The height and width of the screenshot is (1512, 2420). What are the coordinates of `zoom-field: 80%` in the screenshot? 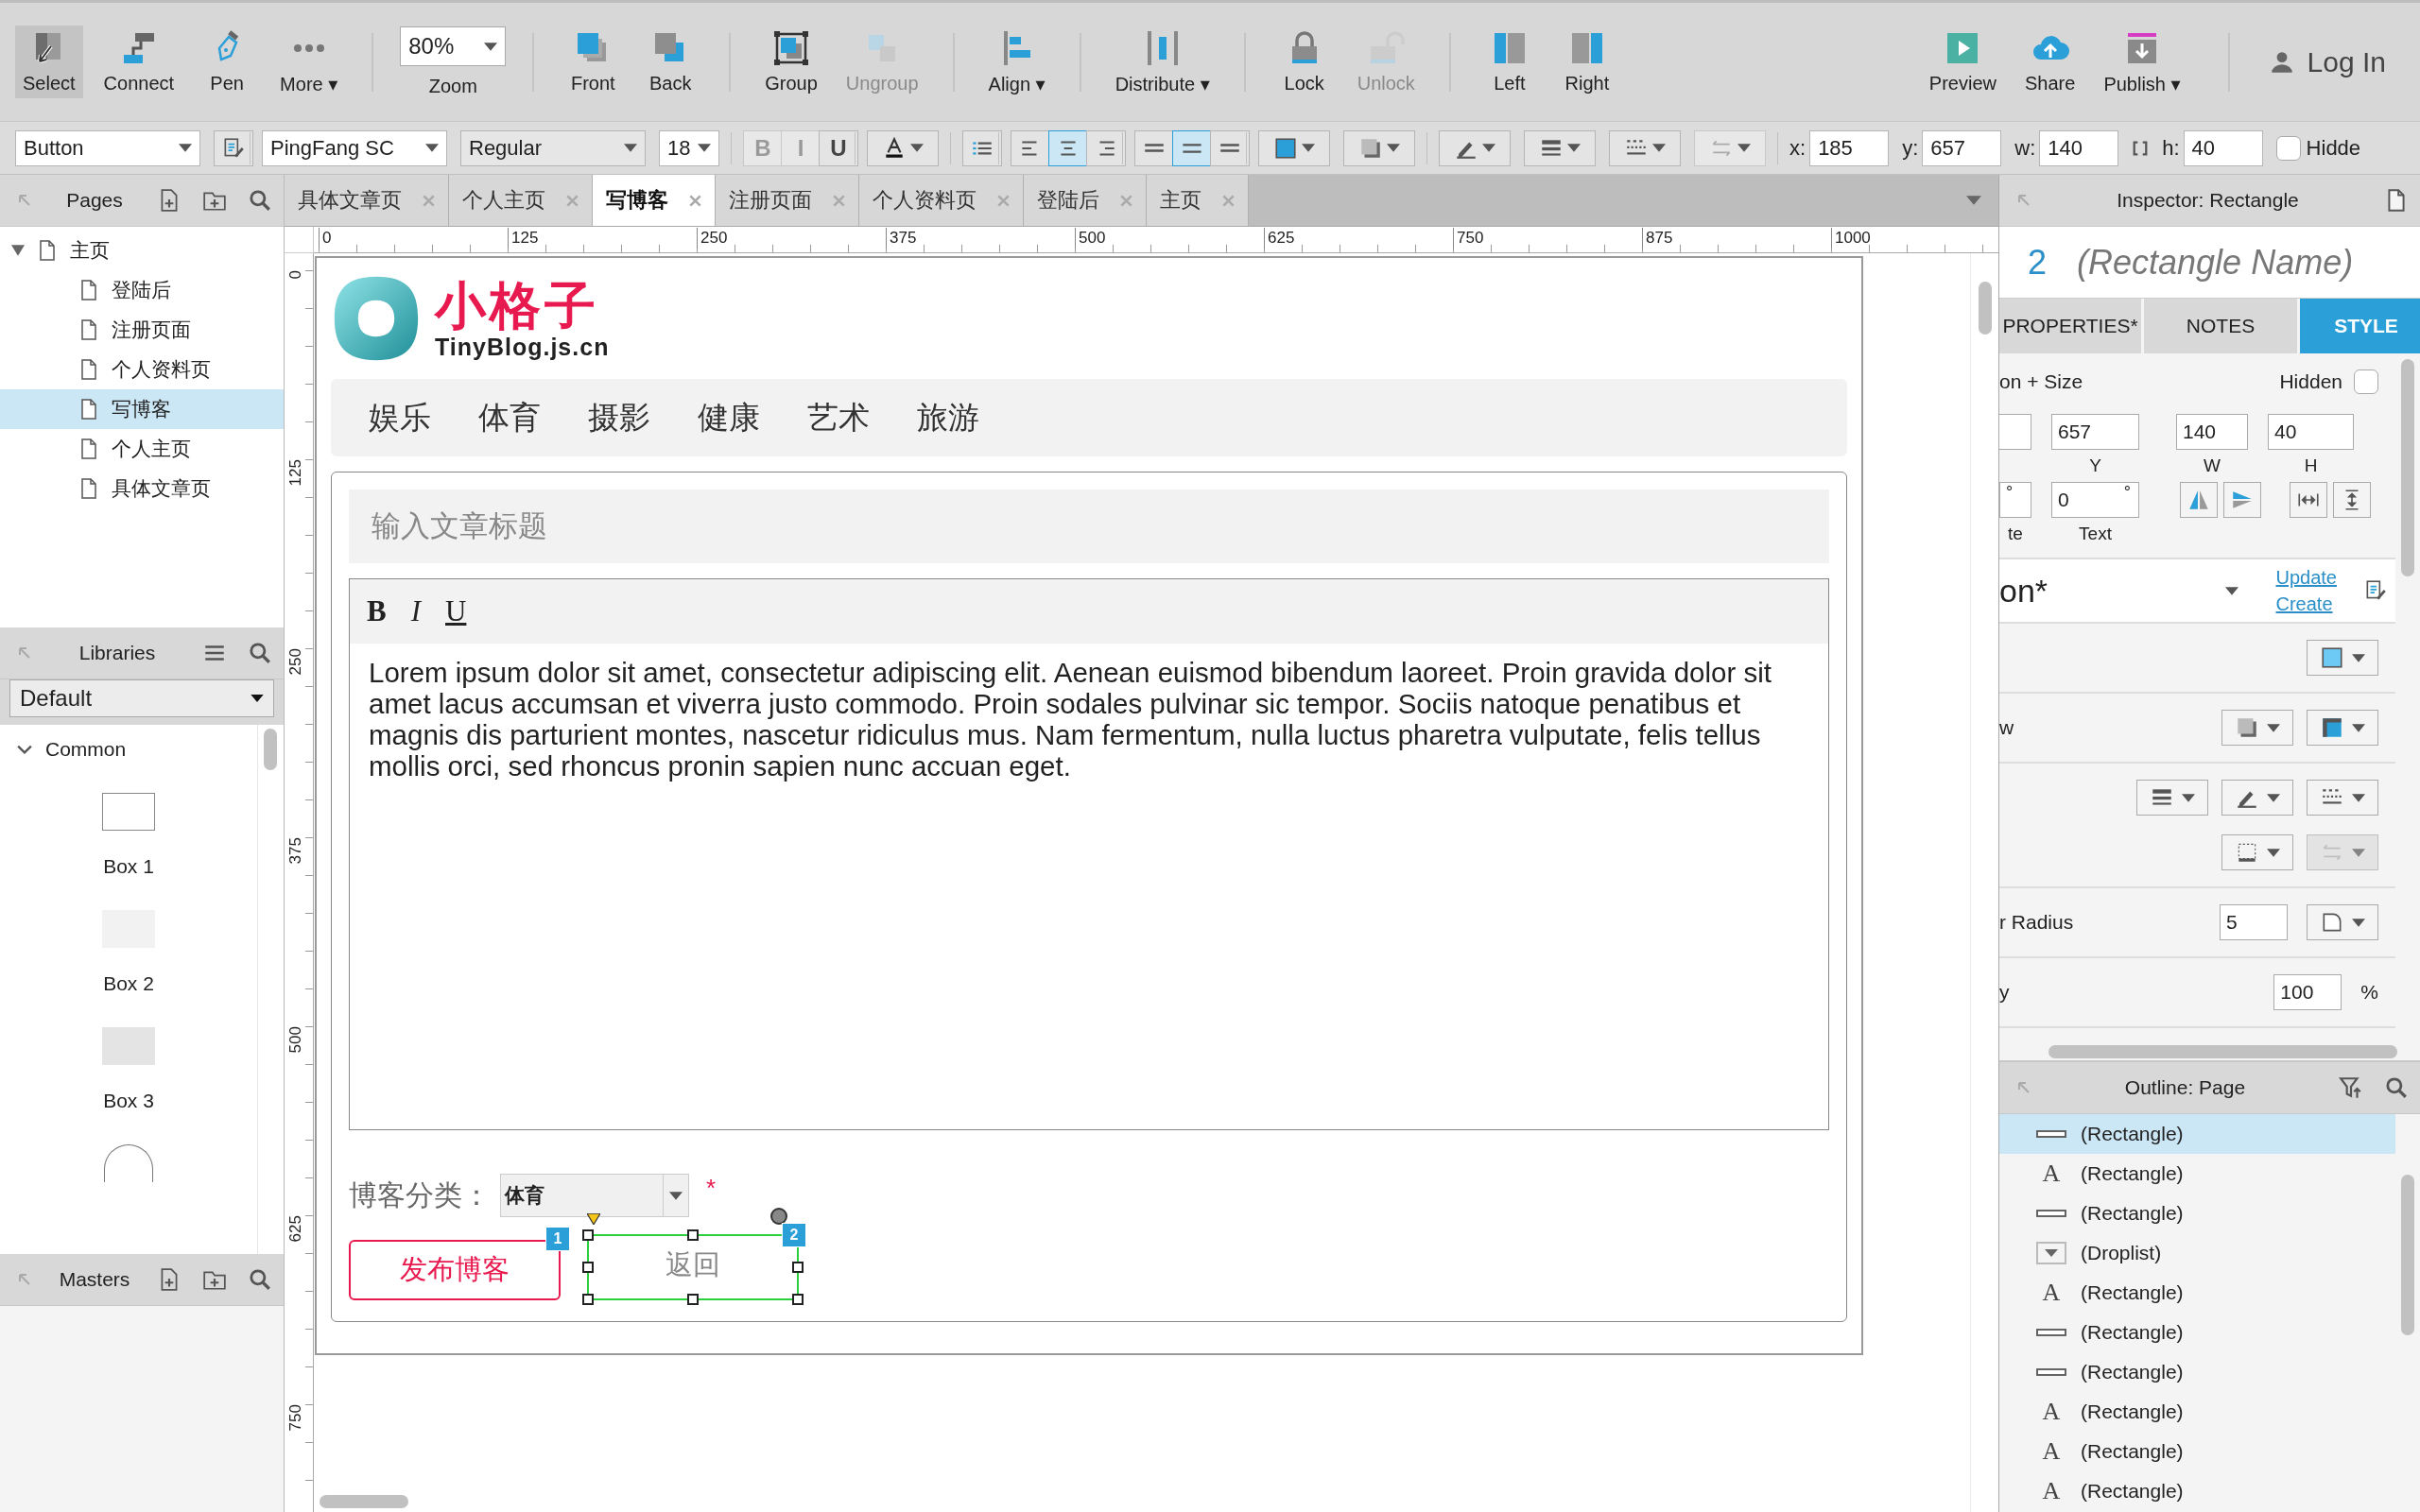 It's located at (453, 46).